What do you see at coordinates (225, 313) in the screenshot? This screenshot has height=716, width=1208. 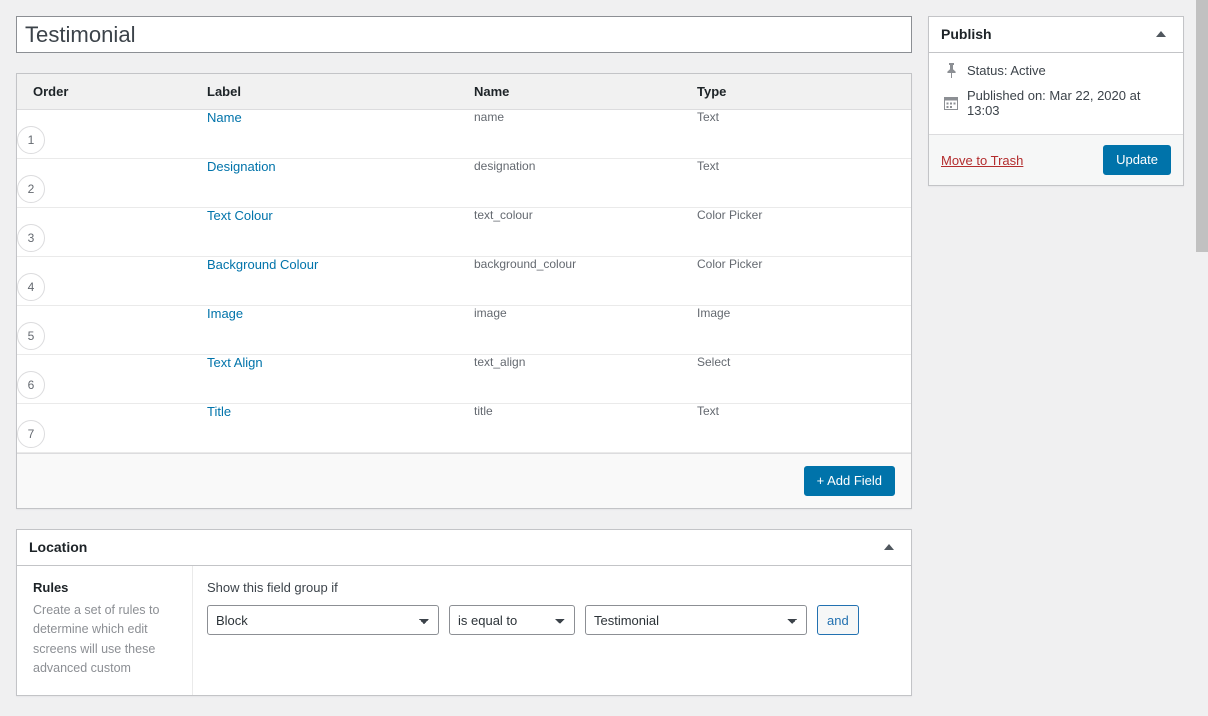 I see `field-label-link: Image` at bounding box center [225, 313].